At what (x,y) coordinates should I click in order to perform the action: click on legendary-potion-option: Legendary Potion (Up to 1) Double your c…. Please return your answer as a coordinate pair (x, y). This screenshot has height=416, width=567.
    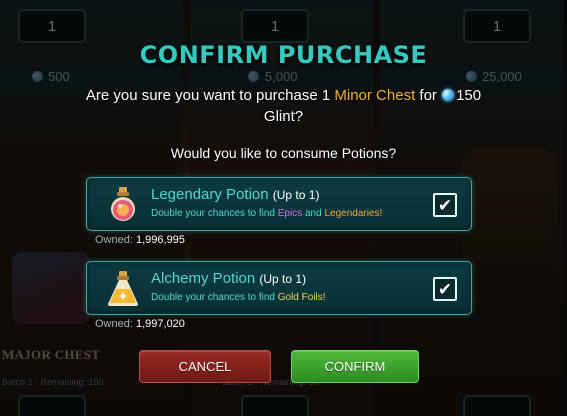
    Looking at the image, I should click on (279, 204).